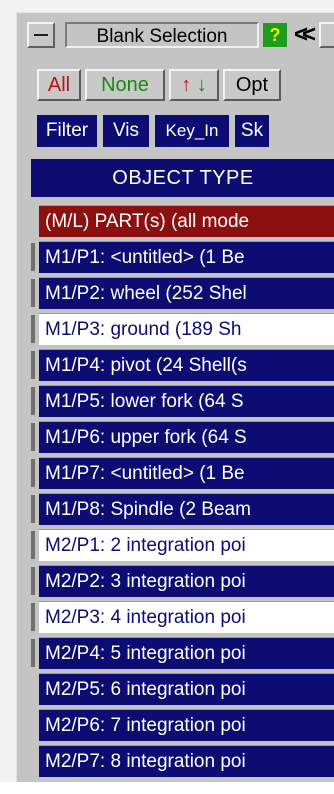 This screenshot has width=334, height=794. I want to click on list-item: M1/P5: lower fork (64 S, so click(186, 401).